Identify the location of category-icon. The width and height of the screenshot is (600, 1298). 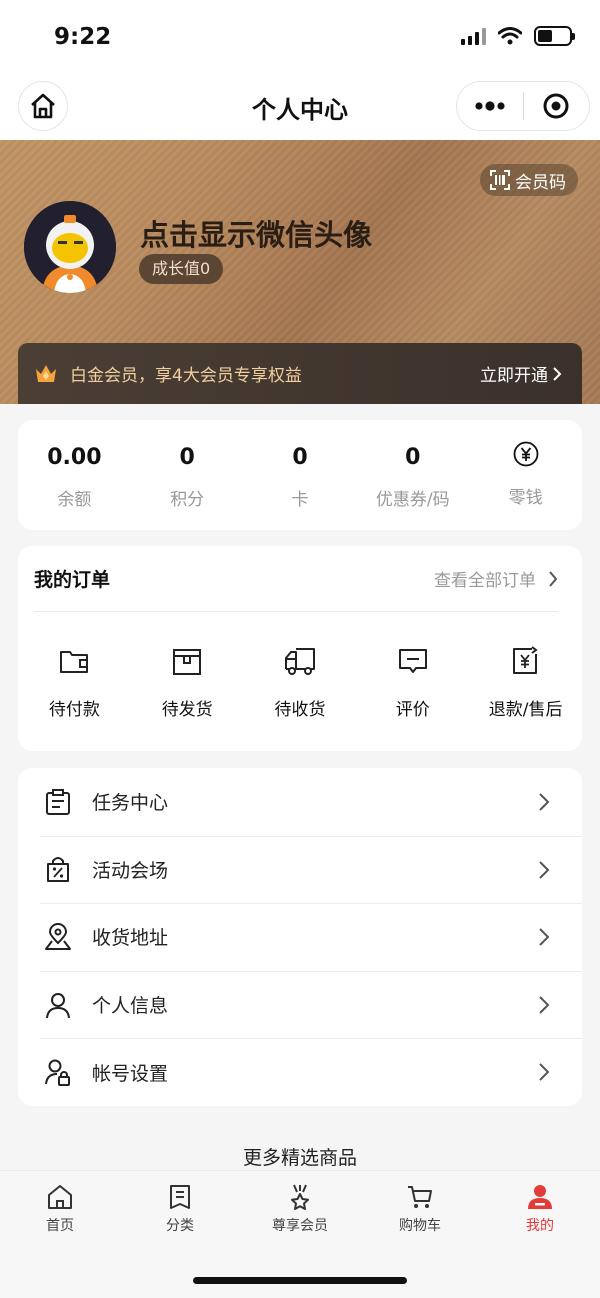
(180, 1197).